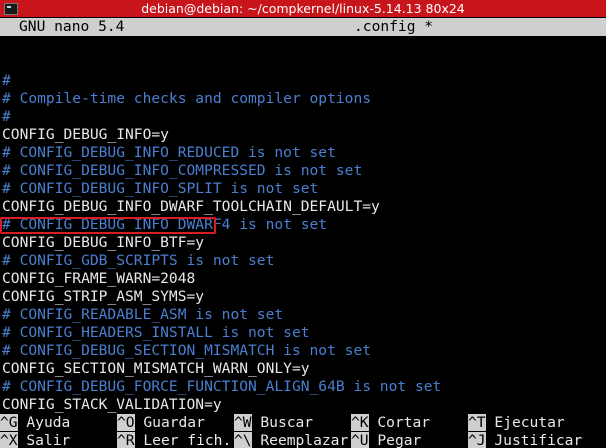 The image size is (606, 448). What do you see at coordinates (221, 315) in the screenshot?
I see `editor-line: # CONFIG_READABLE_ASM is not set` at bounding box center [221, 315].